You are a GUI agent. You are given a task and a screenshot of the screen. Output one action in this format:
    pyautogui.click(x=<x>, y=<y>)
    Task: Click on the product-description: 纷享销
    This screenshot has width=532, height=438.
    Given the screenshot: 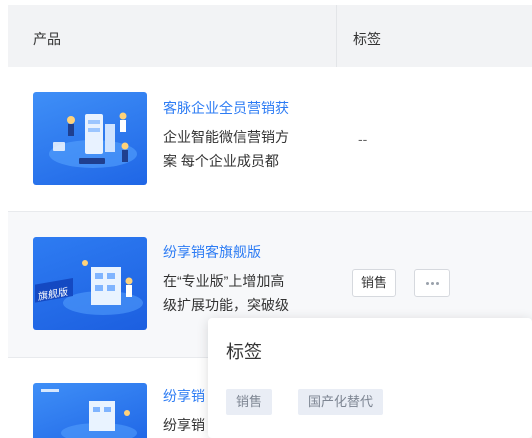 What is the action you would take?
    pyautogui.click(x=184, y=425)
    